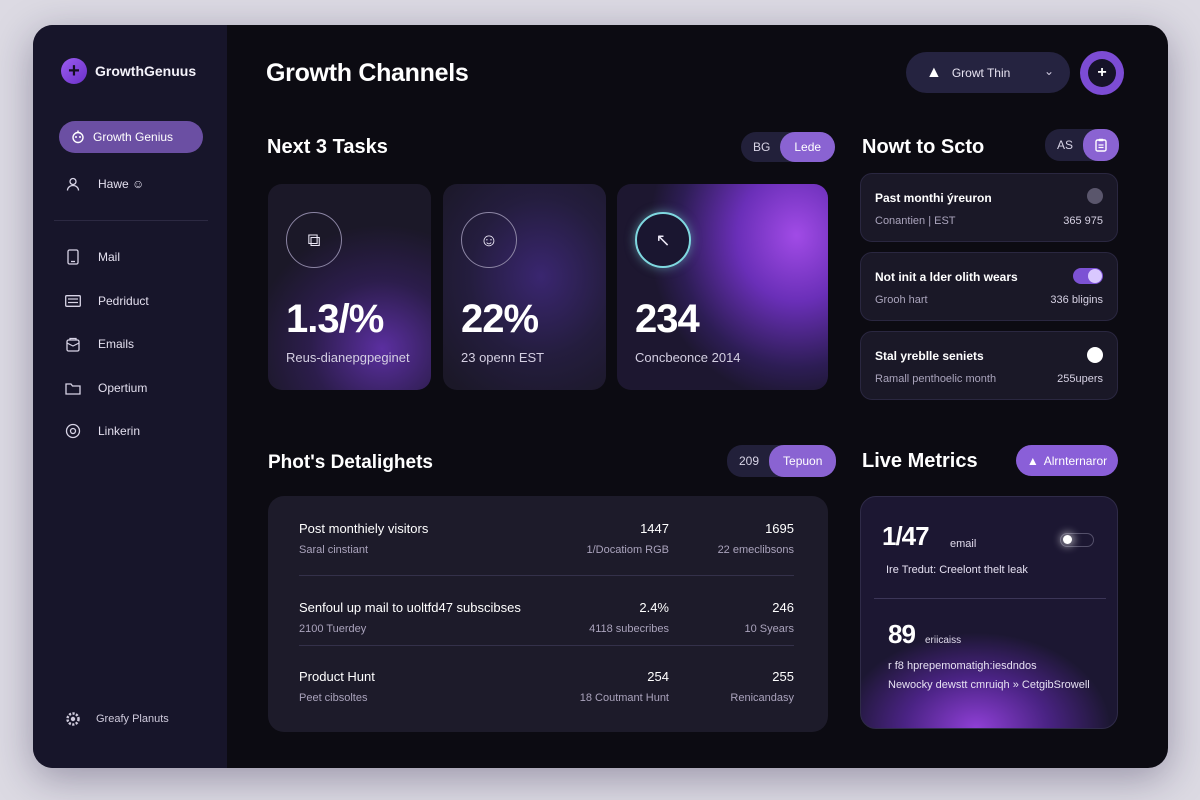 The height and width of the screenshot is (800, 1200). Describe the element at coordinates (73, 431) in the screenshot. I see `at-icon` at that location.